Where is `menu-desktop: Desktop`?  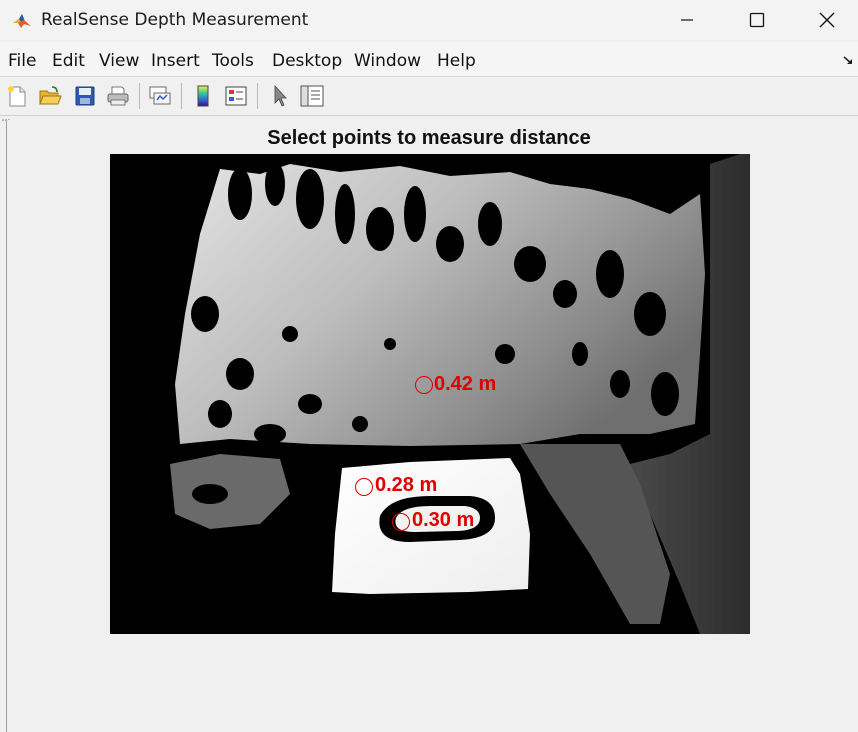
menu-desktop: Desktop is located at coordinates (307, 61).